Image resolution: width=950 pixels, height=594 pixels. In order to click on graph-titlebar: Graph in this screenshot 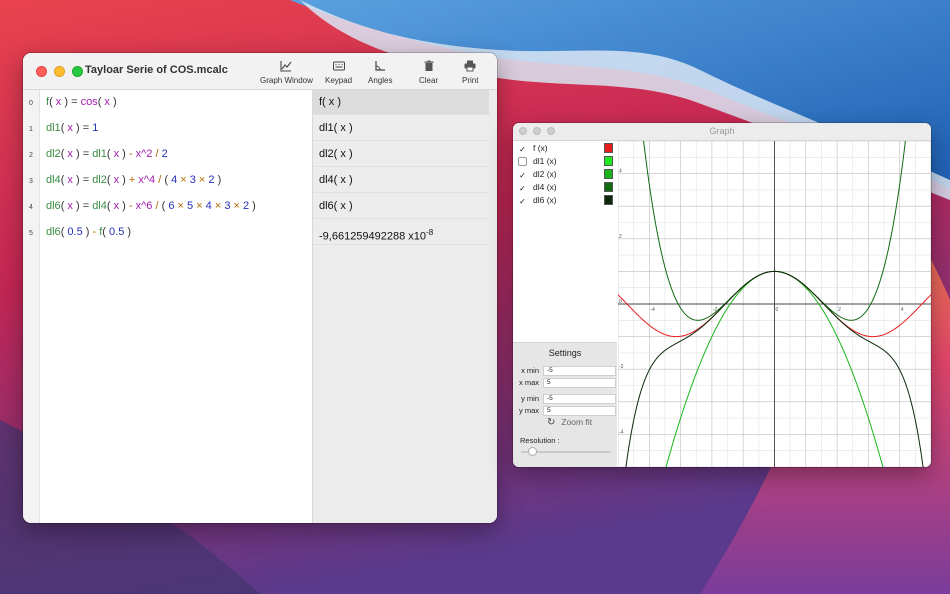, I will do `click(722, 132)`.